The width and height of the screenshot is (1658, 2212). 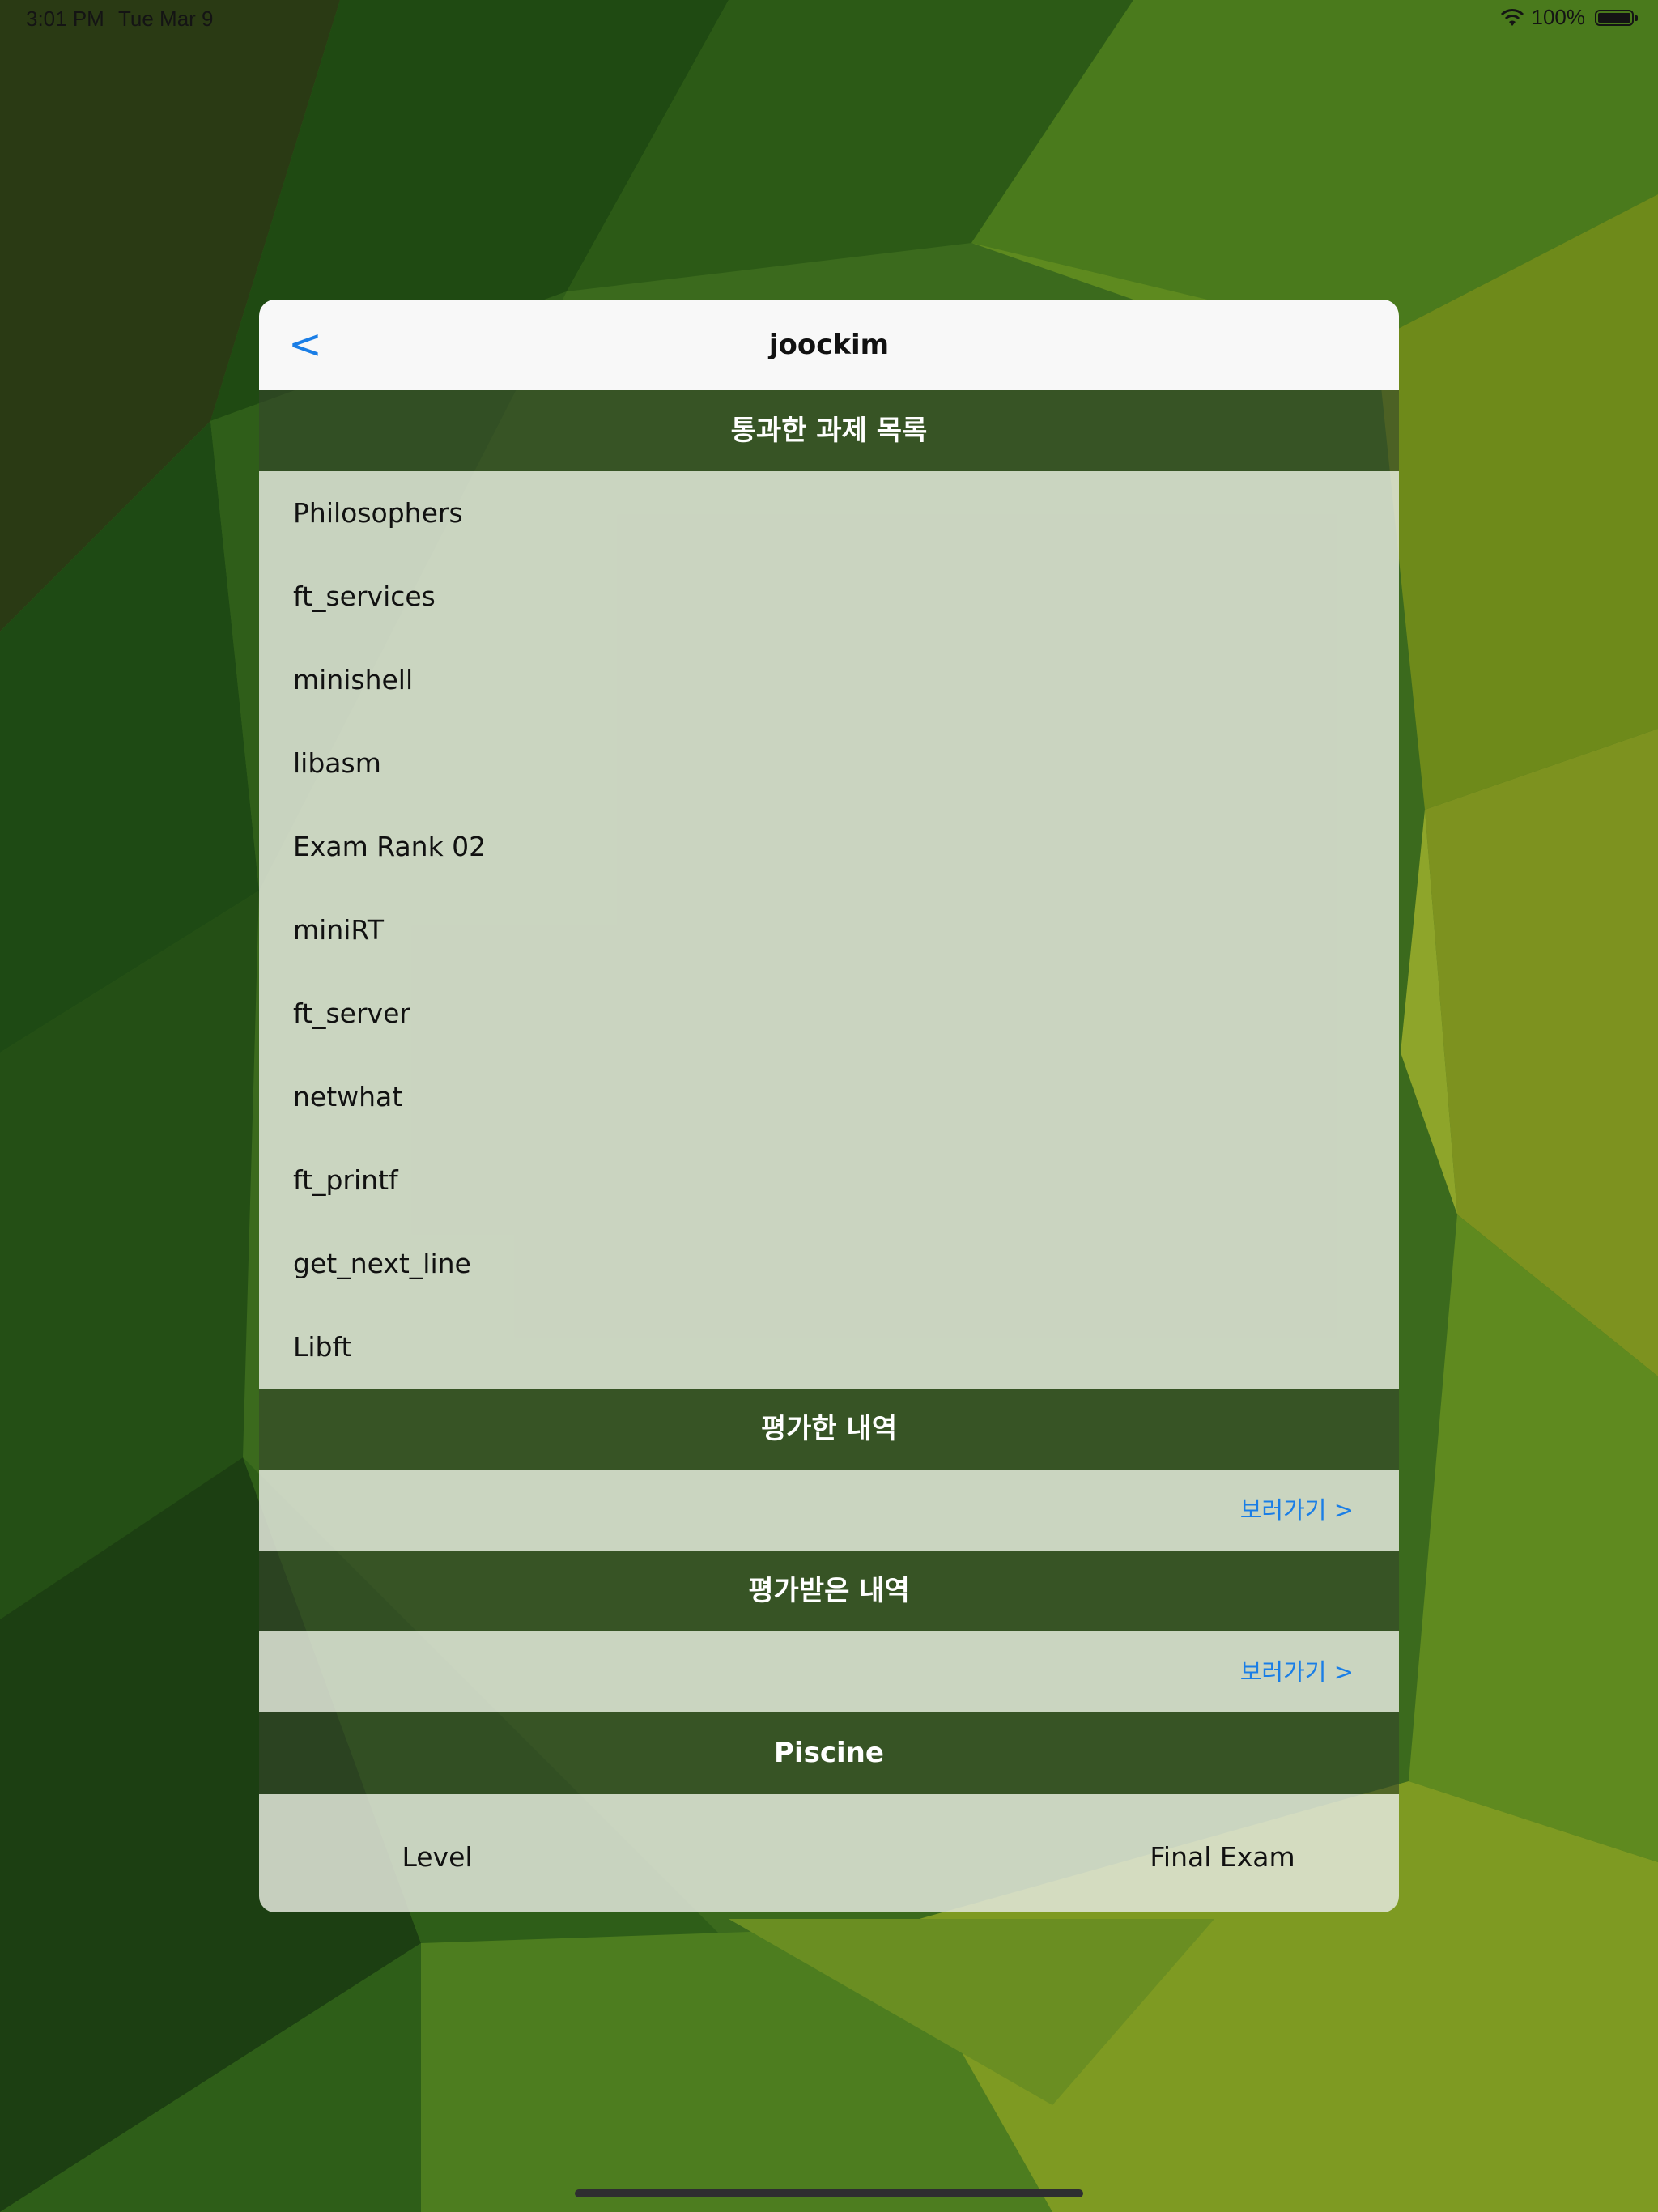 What do you see at coordinates (1616, 18) in the screenshot?
I see `battery-icon` at bounding box center [1616, 18].